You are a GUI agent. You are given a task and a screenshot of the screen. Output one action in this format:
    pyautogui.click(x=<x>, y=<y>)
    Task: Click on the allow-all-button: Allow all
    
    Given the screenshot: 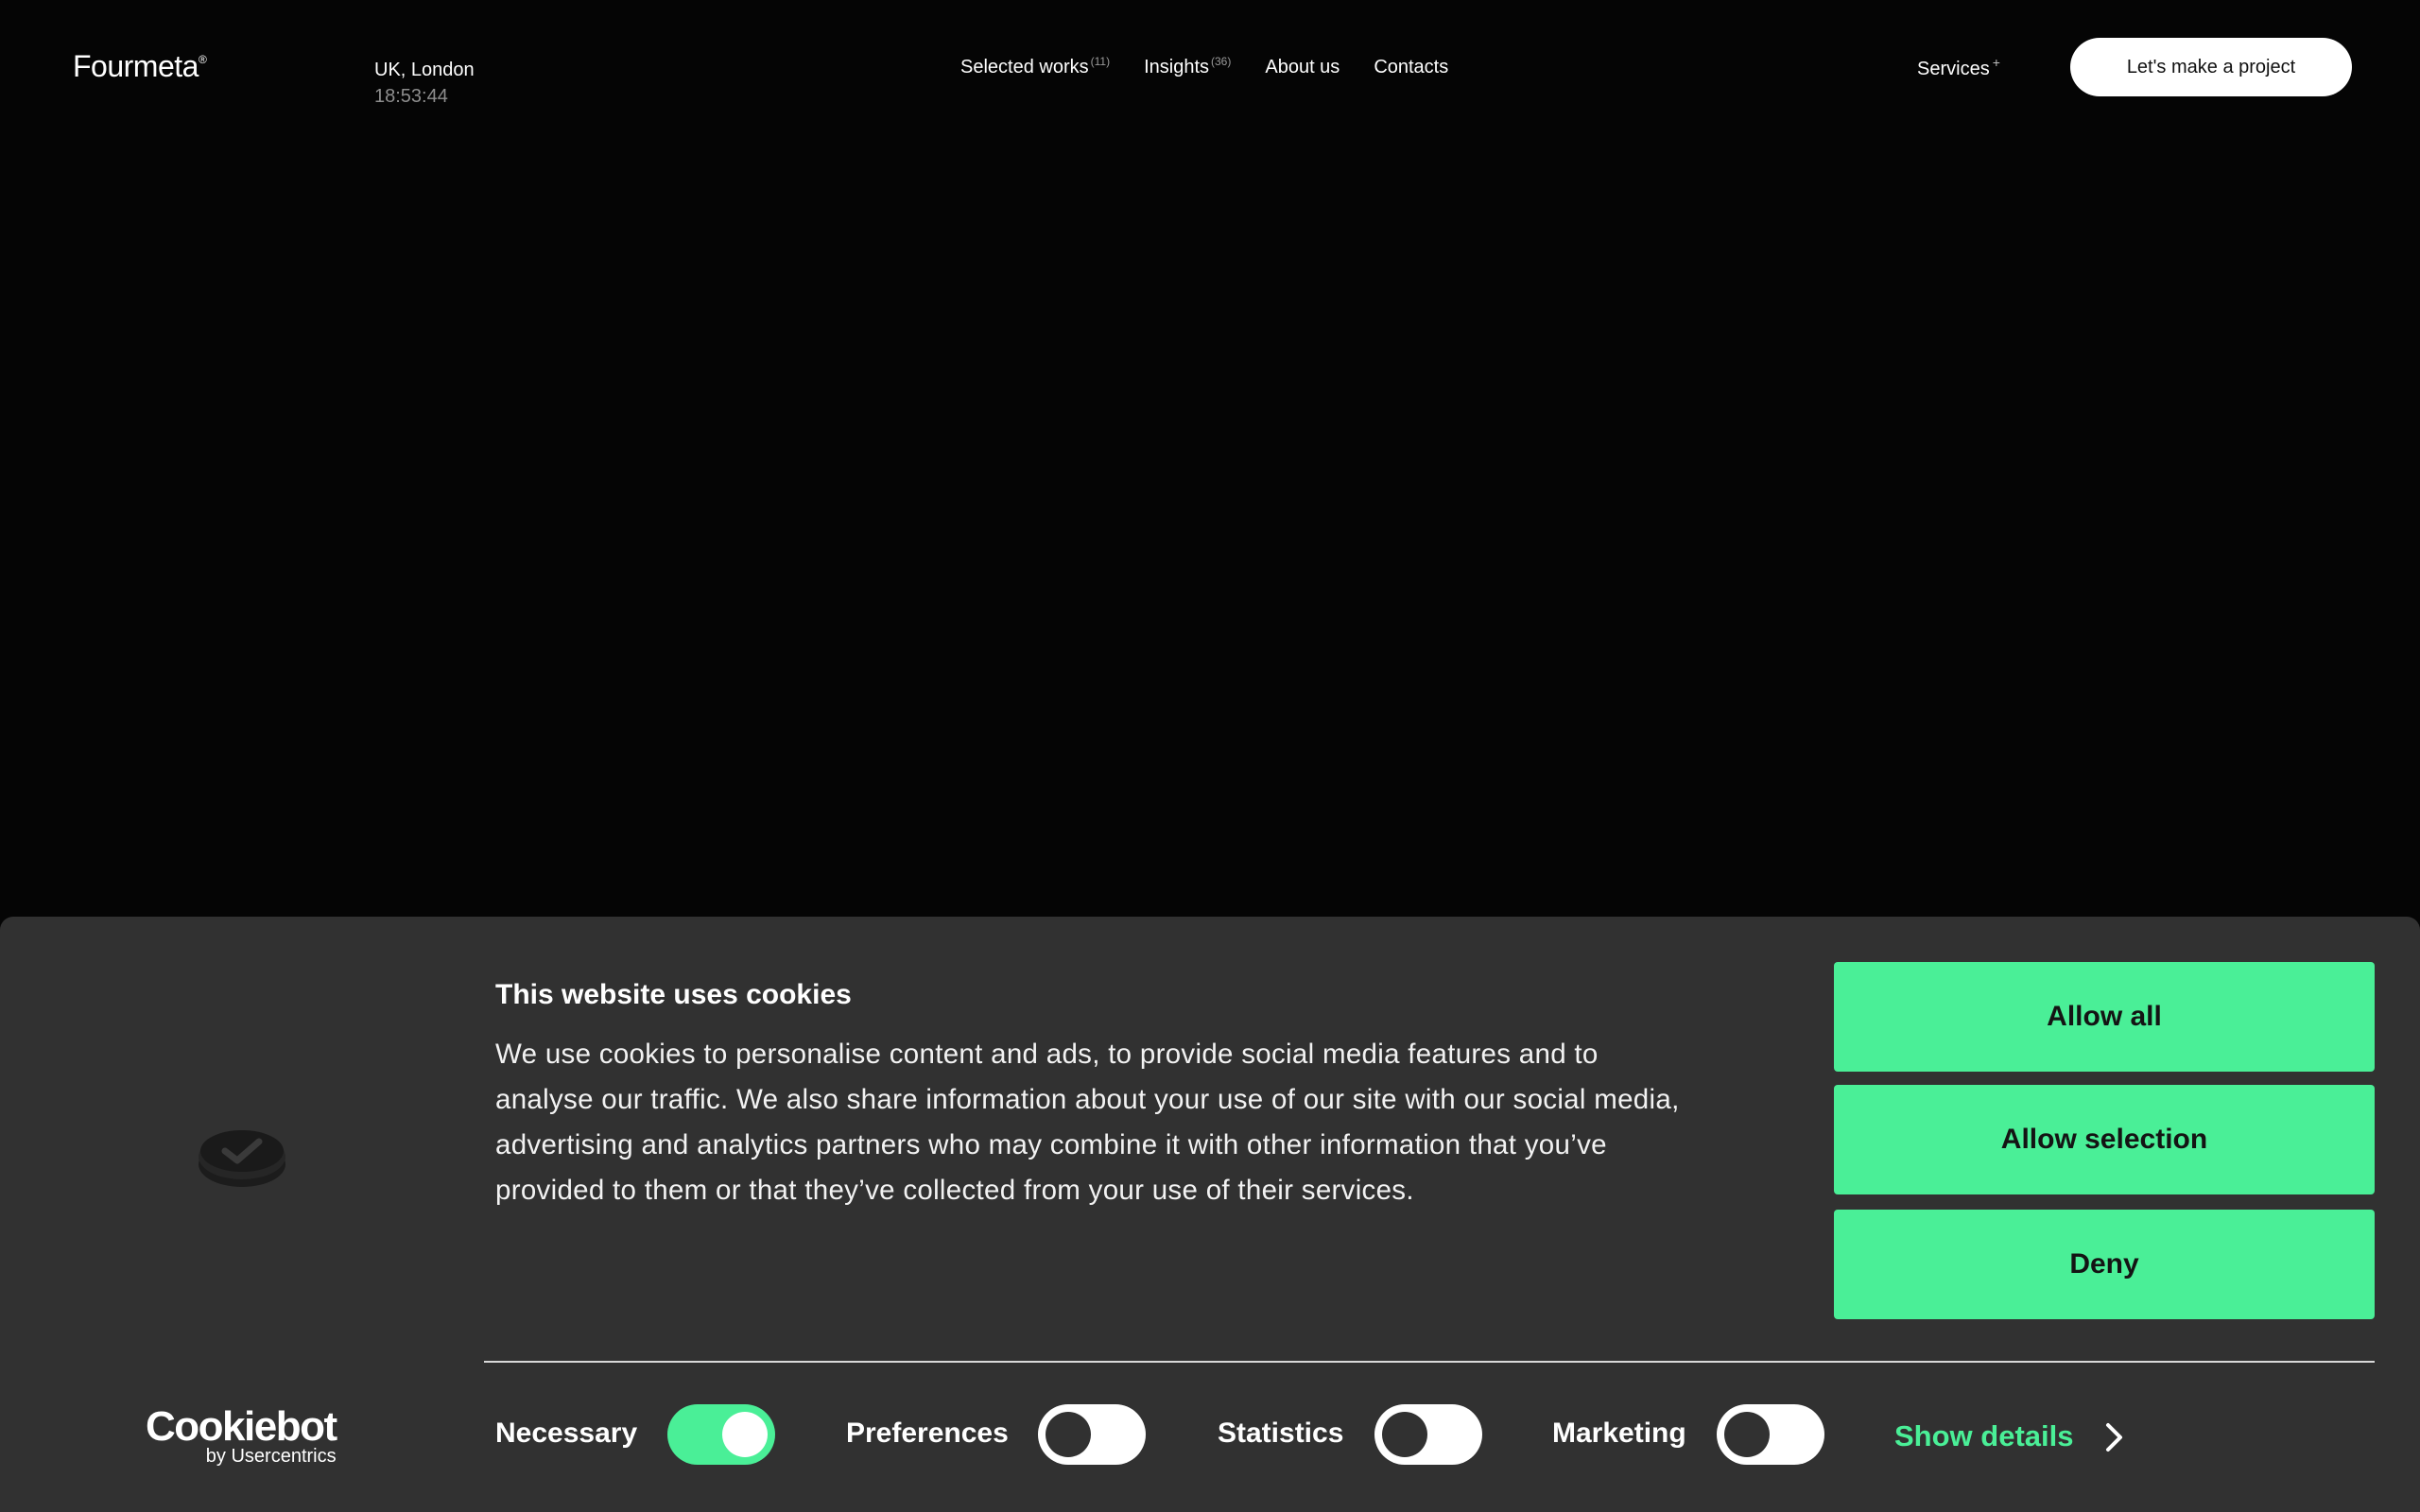 What is the action you would take?
    pyautogui.click(x=2104, y=1017)
    